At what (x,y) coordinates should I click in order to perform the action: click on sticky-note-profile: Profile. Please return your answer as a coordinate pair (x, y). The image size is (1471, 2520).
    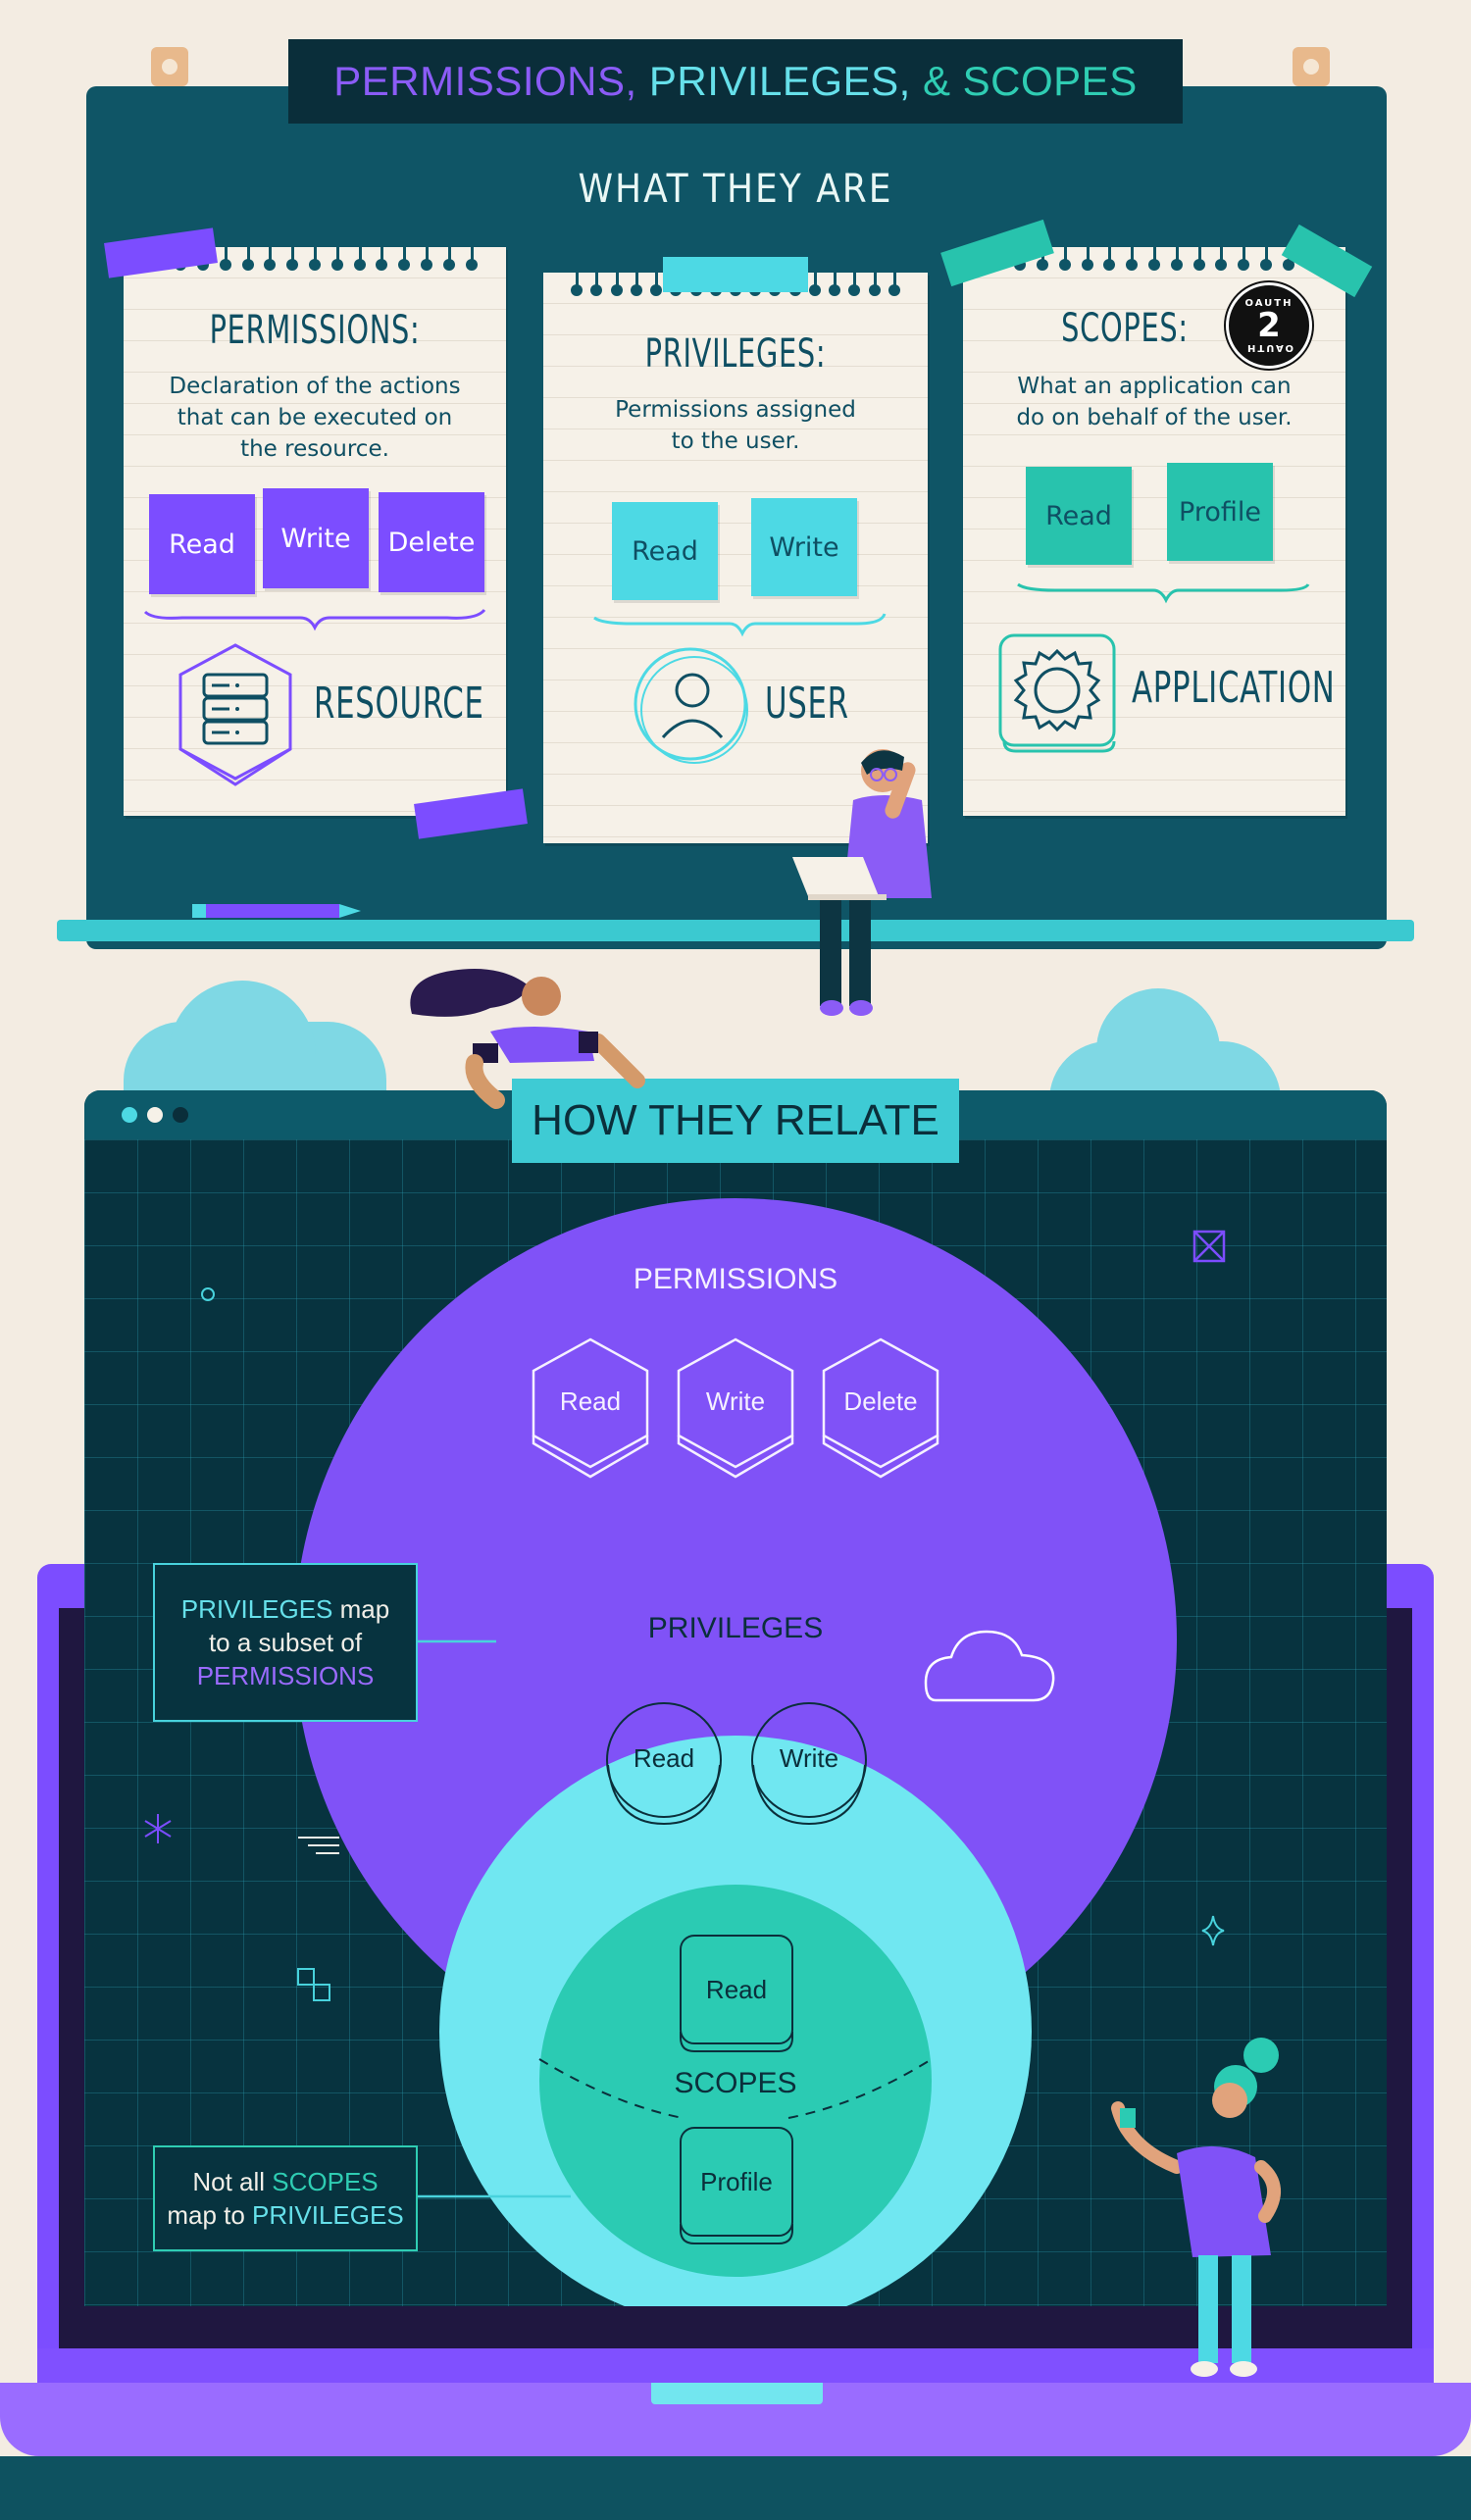
    Looking at the image, I should click on (1220, 512).